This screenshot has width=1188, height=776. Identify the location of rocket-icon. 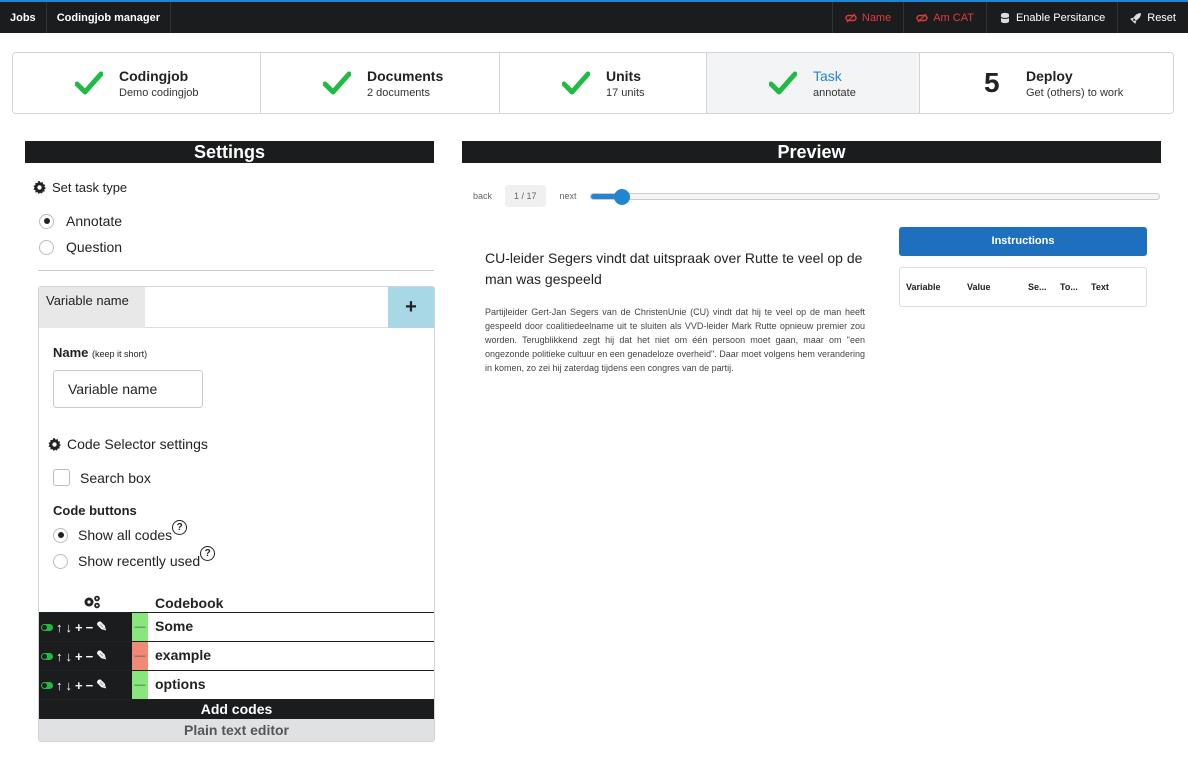
(1136, 18).